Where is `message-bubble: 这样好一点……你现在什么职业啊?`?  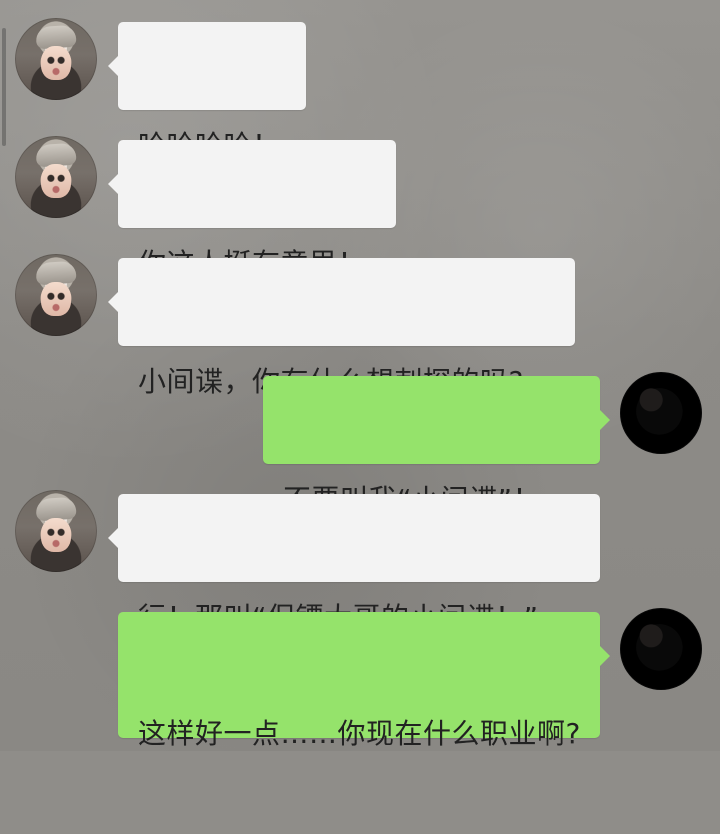
message-bubble: 这样好一点……你现在什么职业啊? is located at coordinates (364, 681).